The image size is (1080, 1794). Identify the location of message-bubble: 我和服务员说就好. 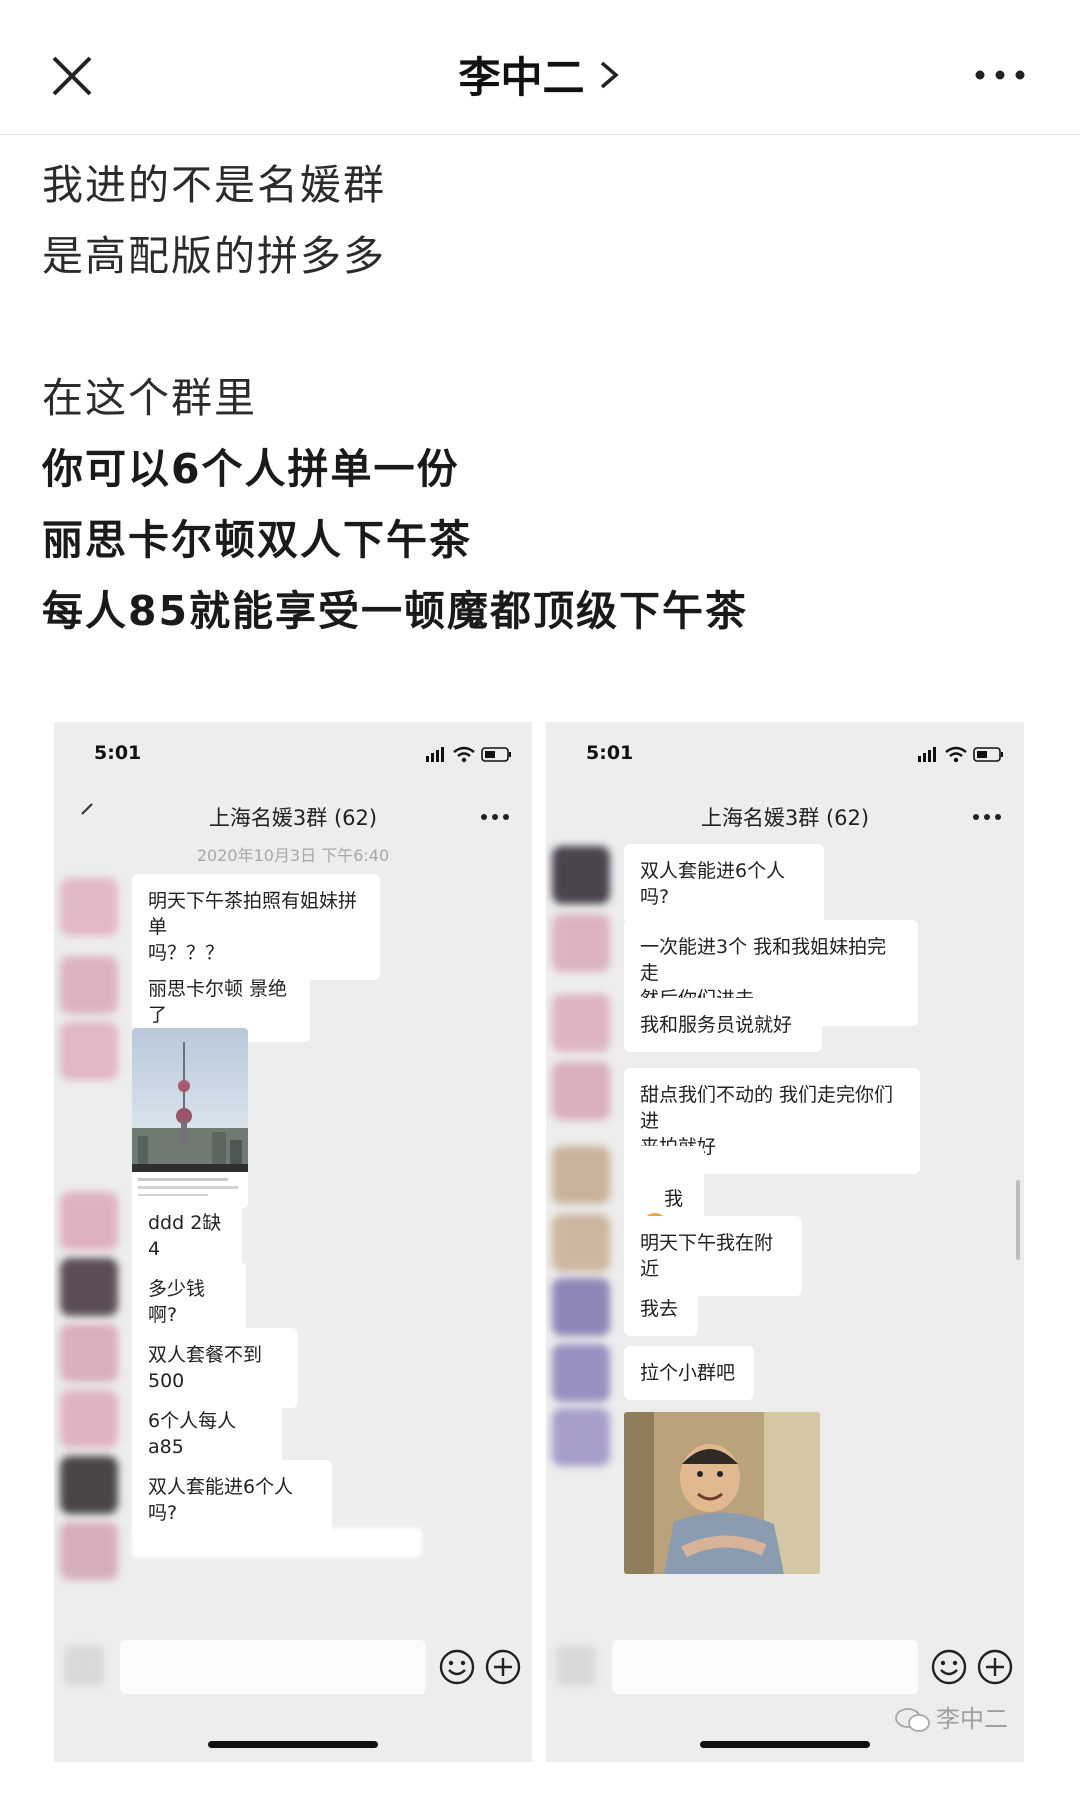
(723, 1025).